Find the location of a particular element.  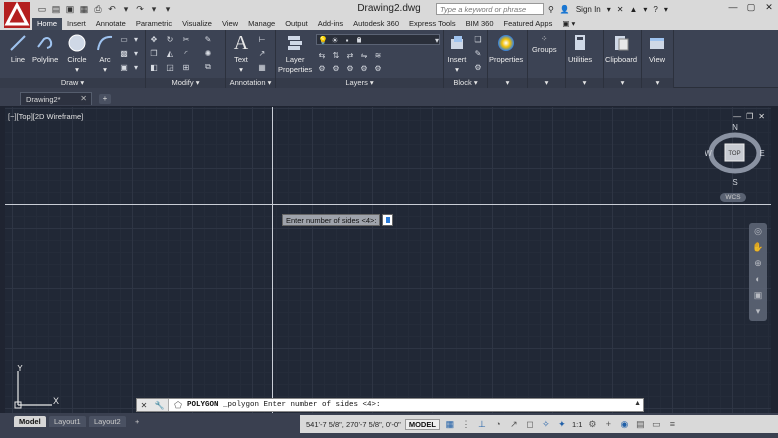

help-menu-icon: ▾ is located at coordinates (666, 9).